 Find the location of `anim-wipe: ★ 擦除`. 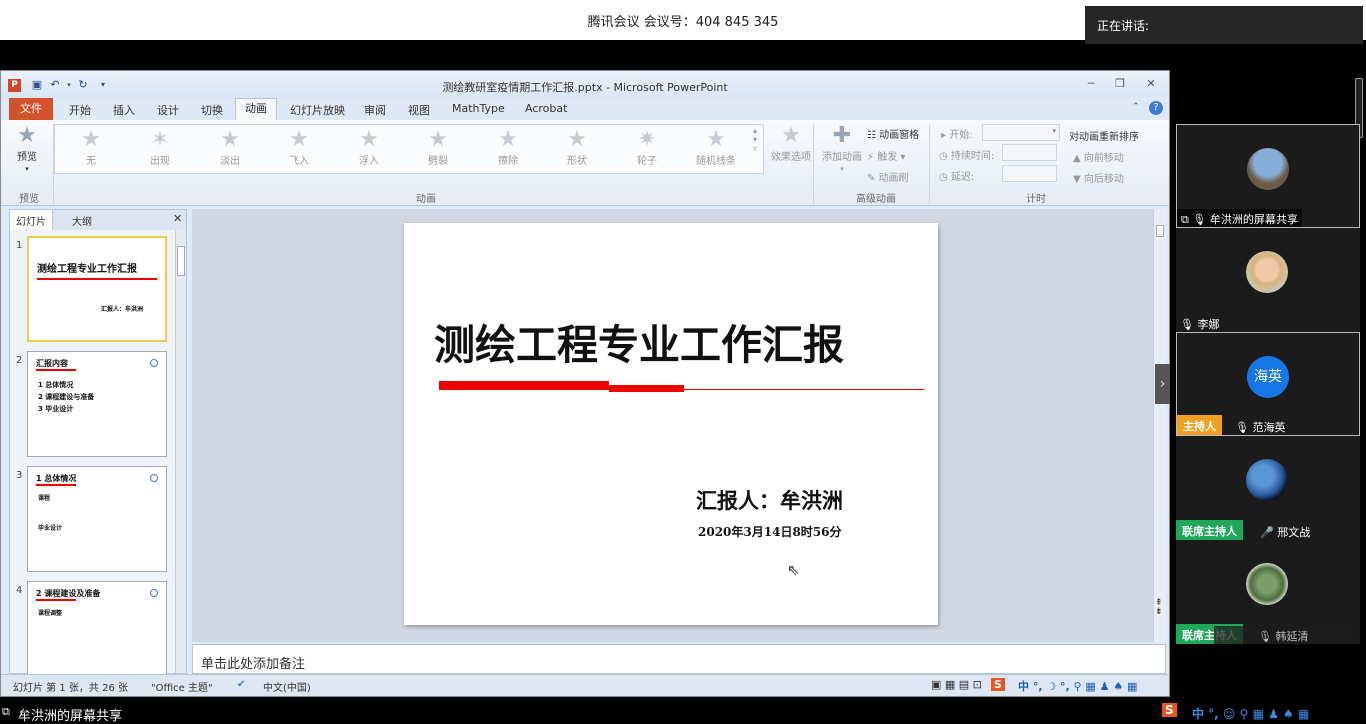

anim-wipe: ★ 擦除 is located at coordinates (508, 148).